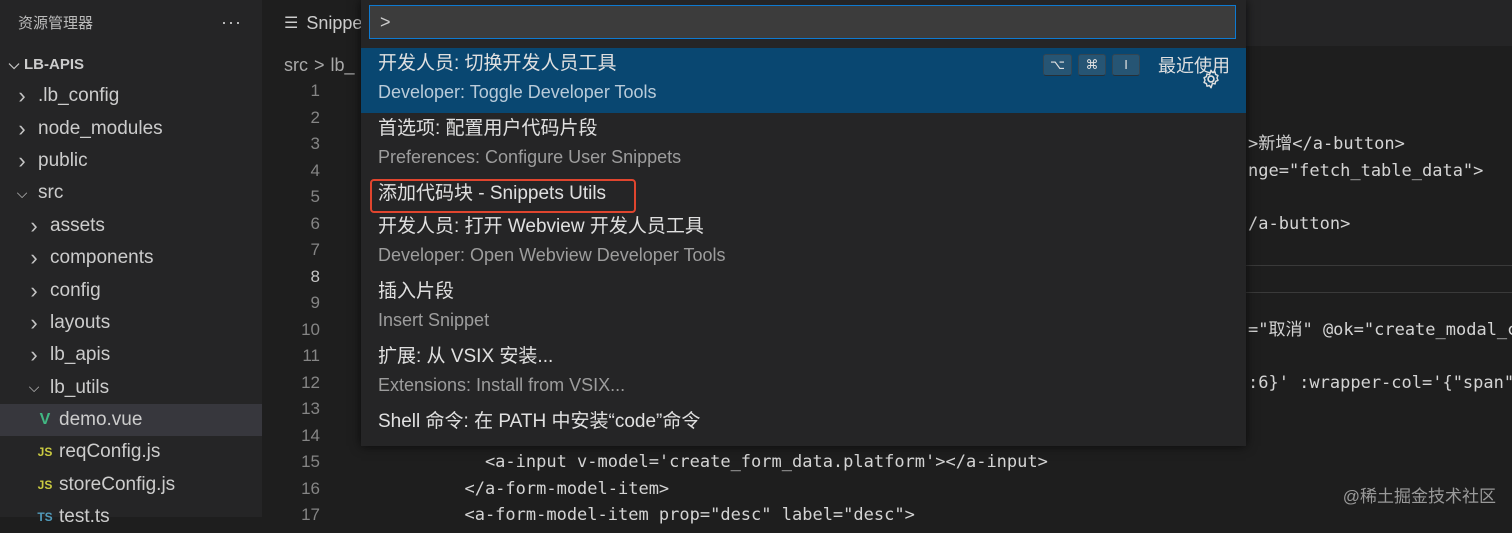 This screenshot has height=533, width=1512. Describe the element at coordinates (131, 64) in the screenshot. I see `project-root: ⌵ LB-APIS` at that location.